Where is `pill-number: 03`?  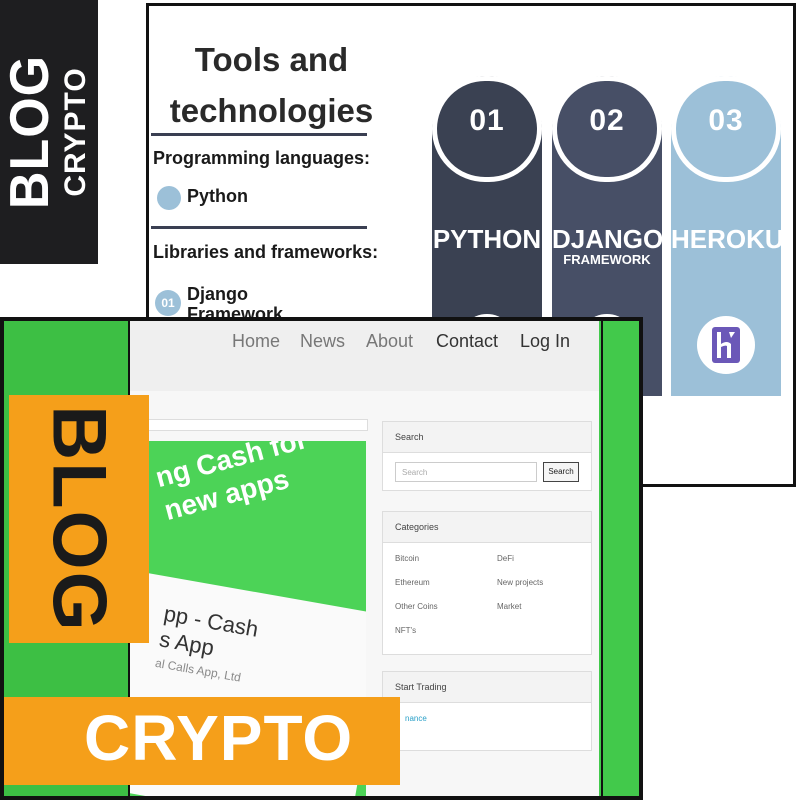 pill-number: 03 is located at coordinates (726, 120).